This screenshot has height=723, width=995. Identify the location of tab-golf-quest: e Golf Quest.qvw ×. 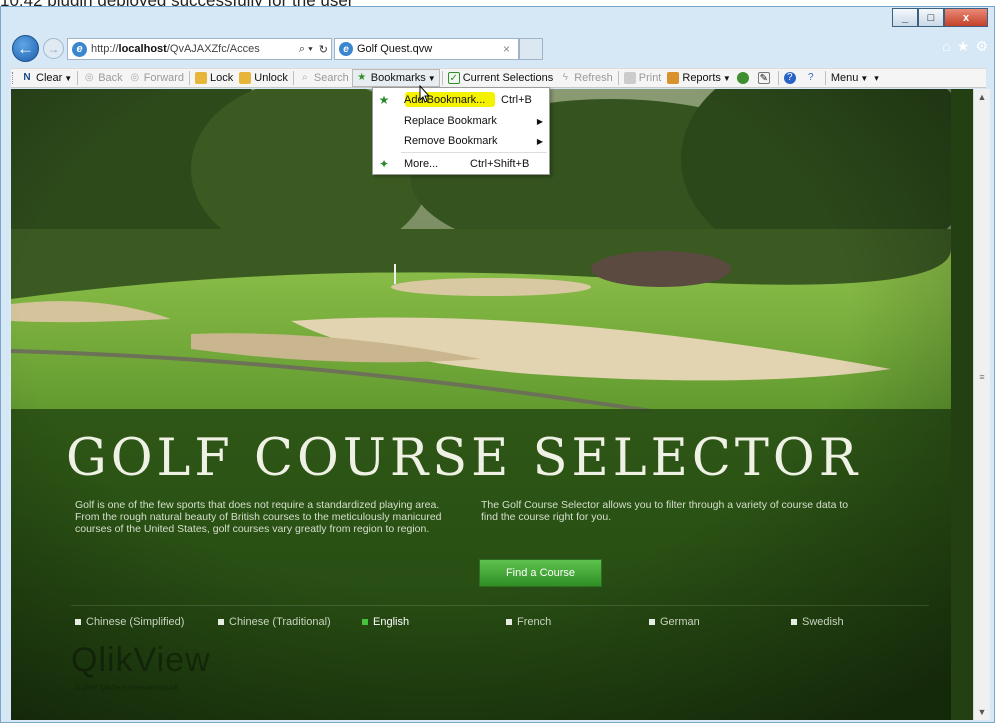
(426, 49).